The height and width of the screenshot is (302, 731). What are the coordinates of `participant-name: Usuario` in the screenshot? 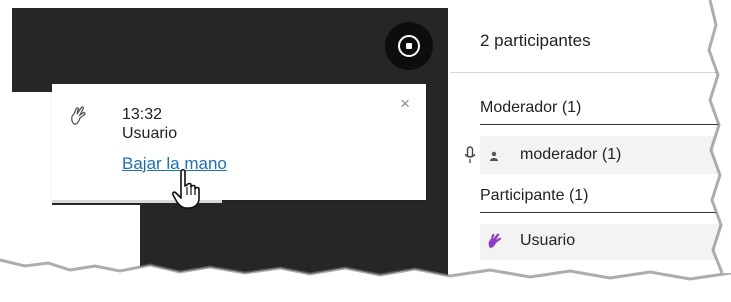 It's located at (548, 240).